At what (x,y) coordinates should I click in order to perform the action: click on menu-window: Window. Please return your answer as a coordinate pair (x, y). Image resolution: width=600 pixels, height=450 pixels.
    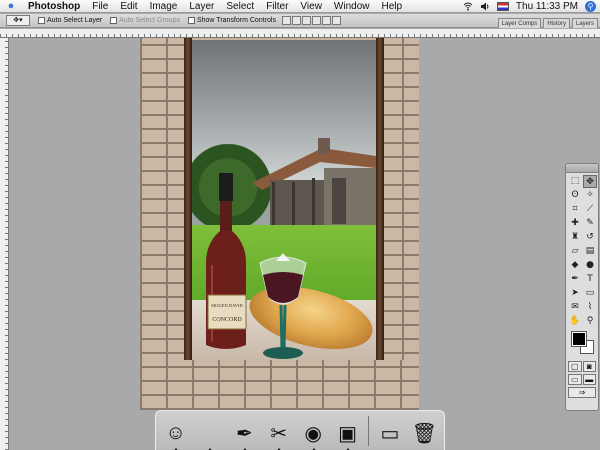
    Looking at the image, I should click on (352, 6).